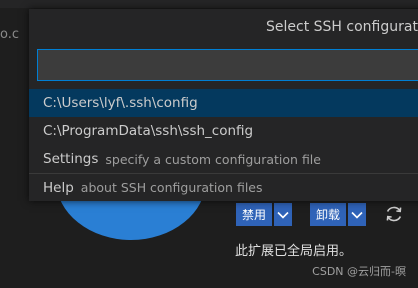 This screenshot has width=418, height=288. What do you see at coordinates (71, 159) in the screenshot?
I see `quick-pick-item-label: Settings` at bounding box center [71, 159].